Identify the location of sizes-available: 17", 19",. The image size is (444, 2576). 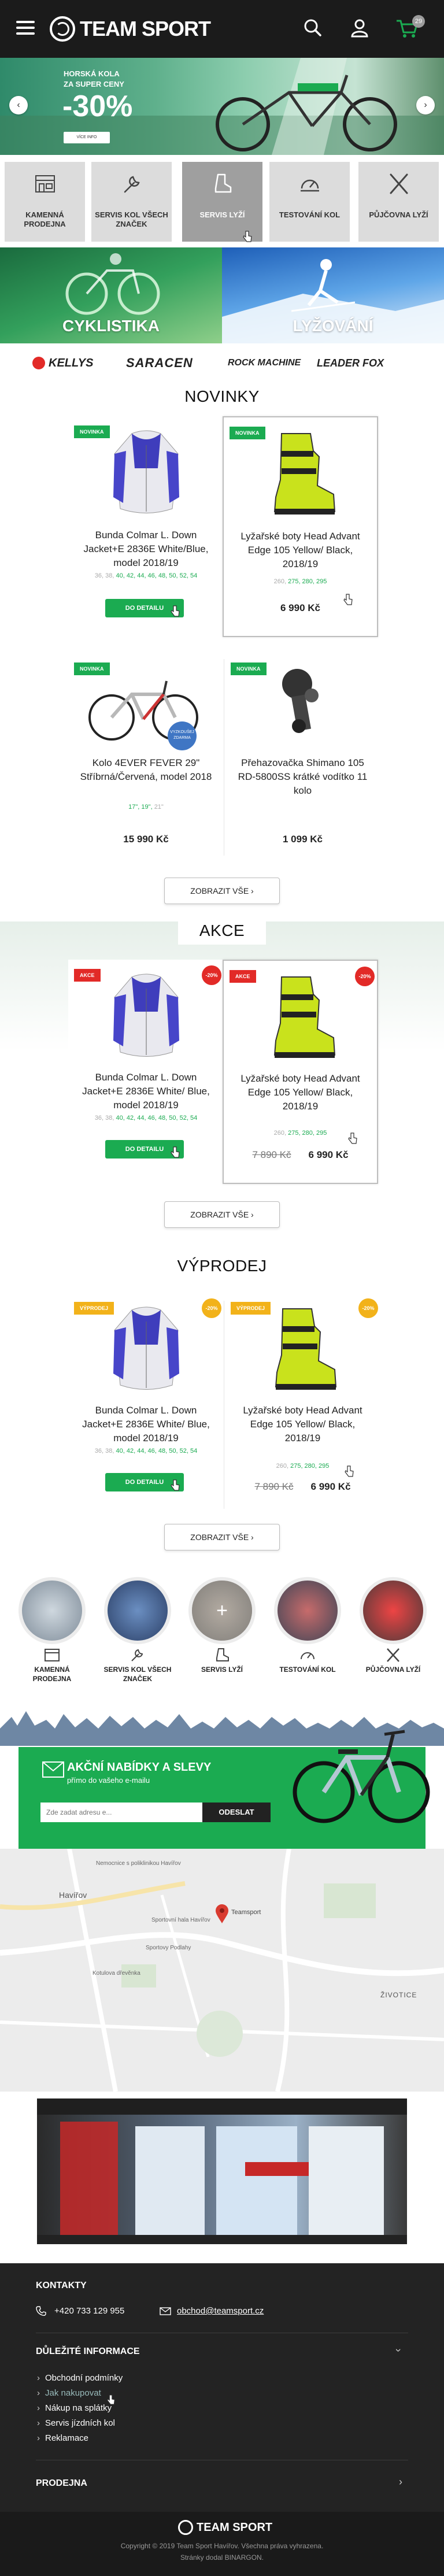
(140, 807).